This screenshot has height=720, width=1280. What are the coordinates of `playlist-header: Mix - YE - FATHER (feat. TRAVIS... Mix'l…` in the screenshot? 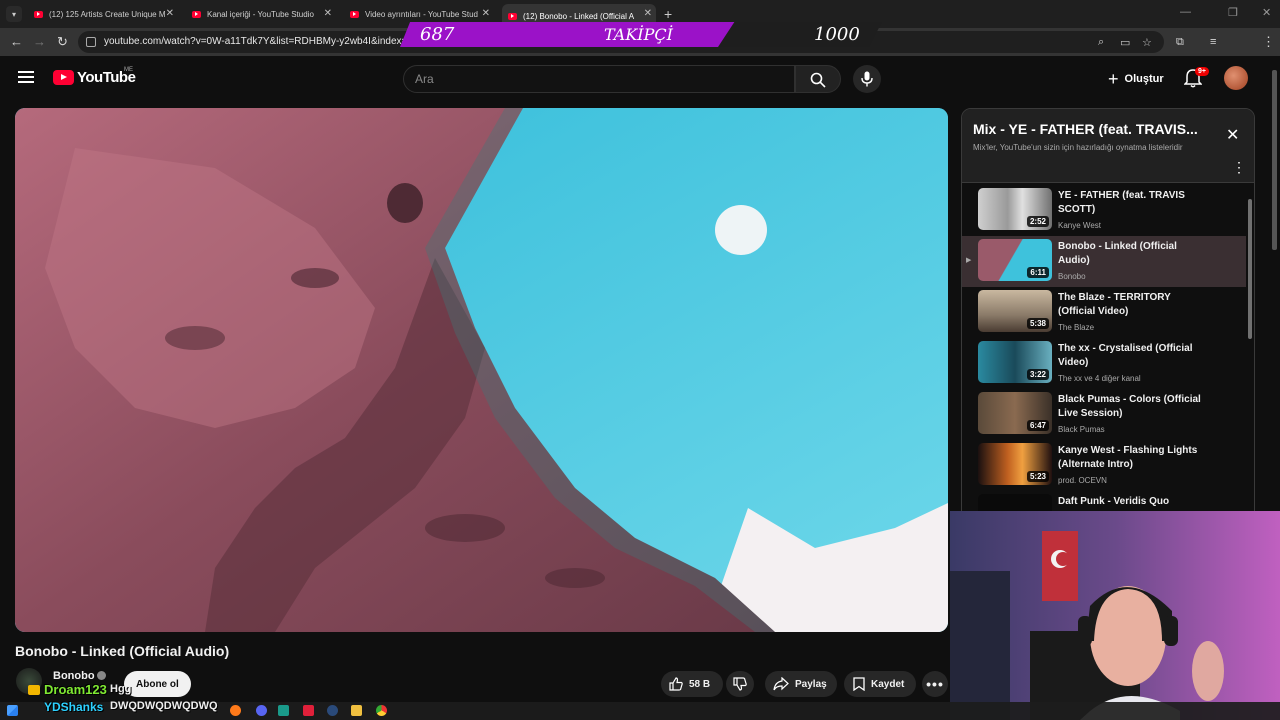 It's located at (1108, 146).